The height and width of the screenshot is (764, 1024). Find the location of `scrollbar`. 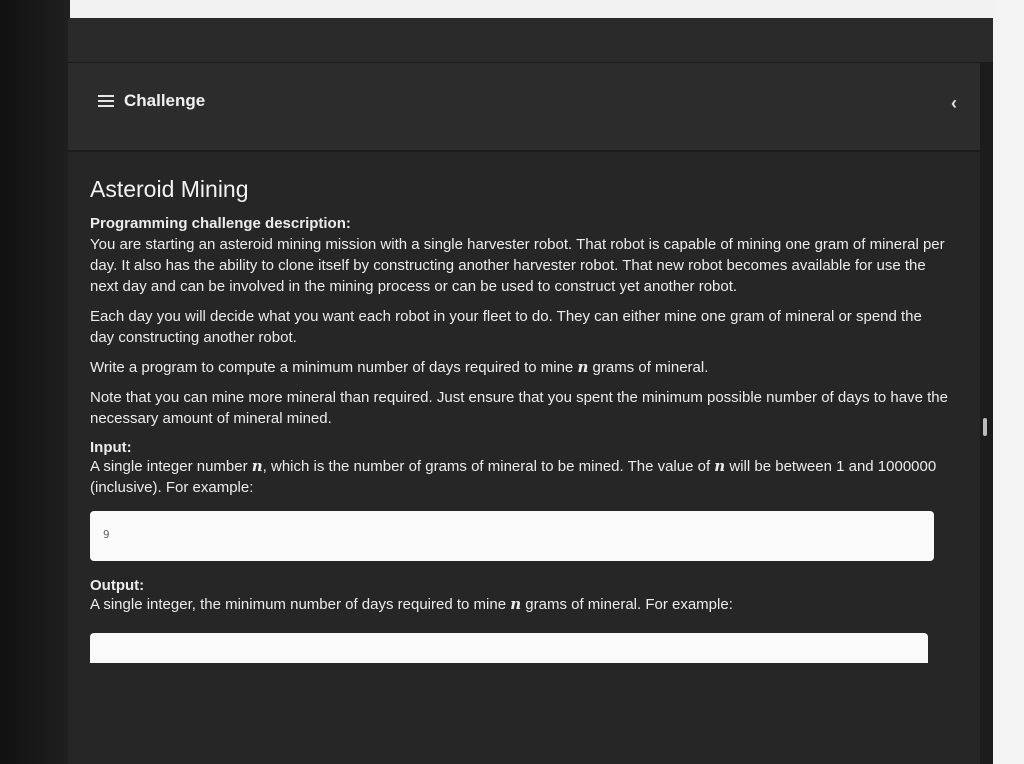

scrollbar is located at coordinates (986, 413).